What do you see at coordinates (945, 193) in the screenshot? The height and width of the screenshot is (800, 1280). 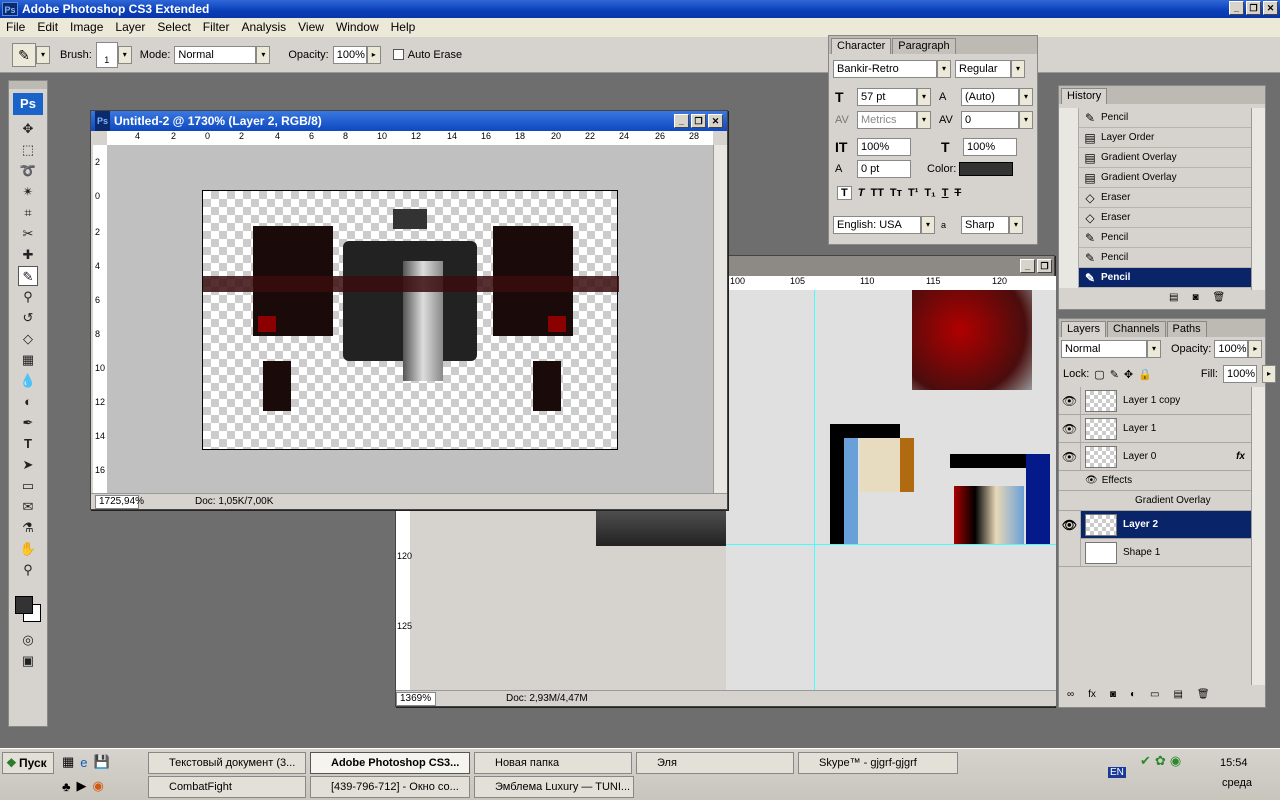 I see `underline-button: T` at bounding box center [945, 193].